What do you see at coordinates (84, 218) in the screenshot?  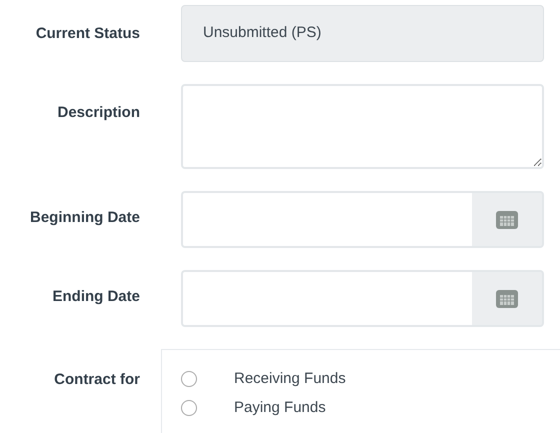 I see `field-label: Beginning Date` at bounding box center [84, 218].